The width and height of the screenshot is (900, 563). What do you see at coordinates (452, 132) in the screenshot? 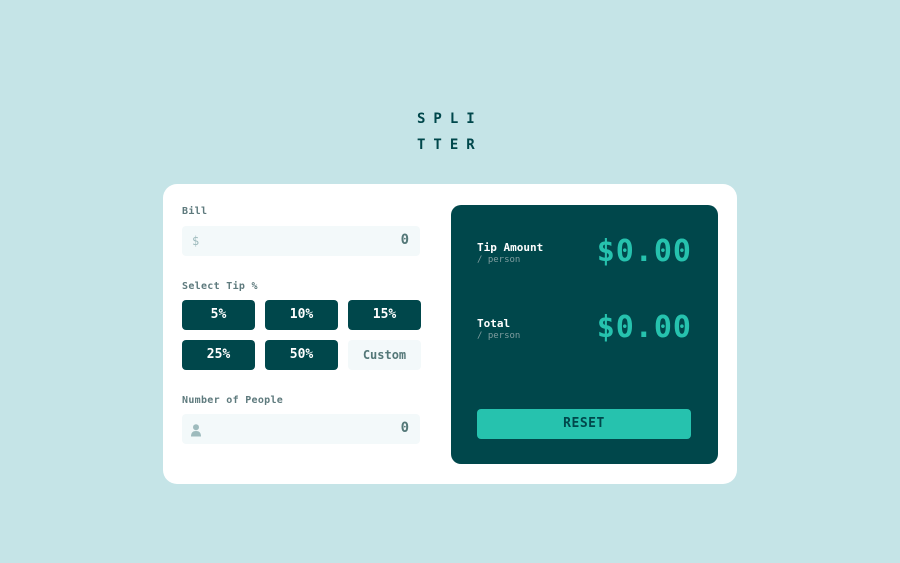
I see `app-logo: SPLI TTER` at bounding box center [452, 132].